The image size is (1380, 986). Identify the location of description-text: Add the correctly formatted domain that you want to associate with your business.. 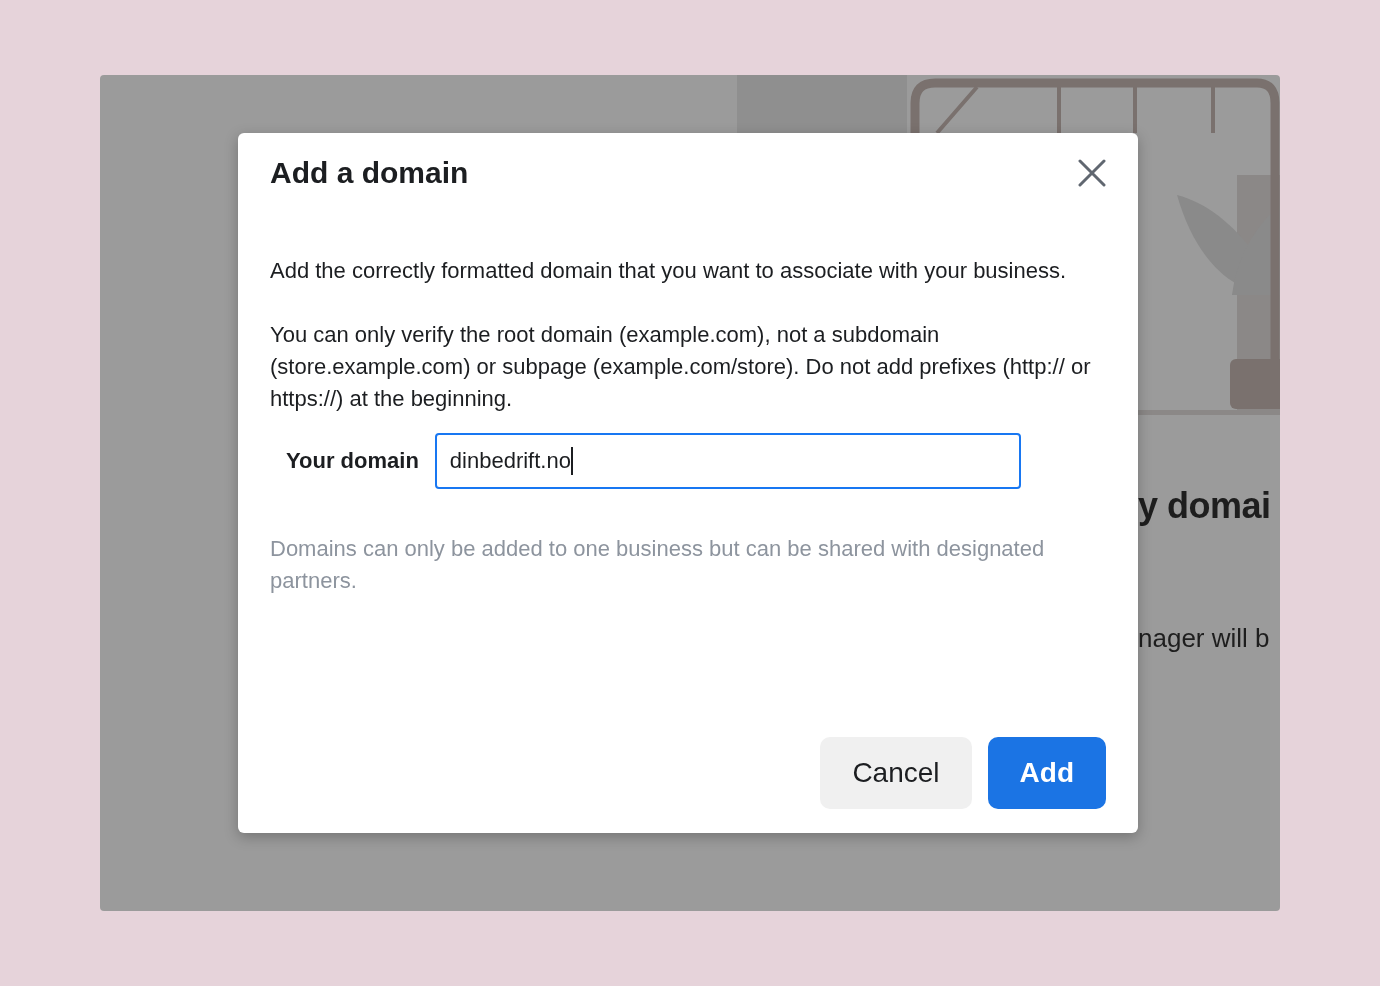
(669, 271).